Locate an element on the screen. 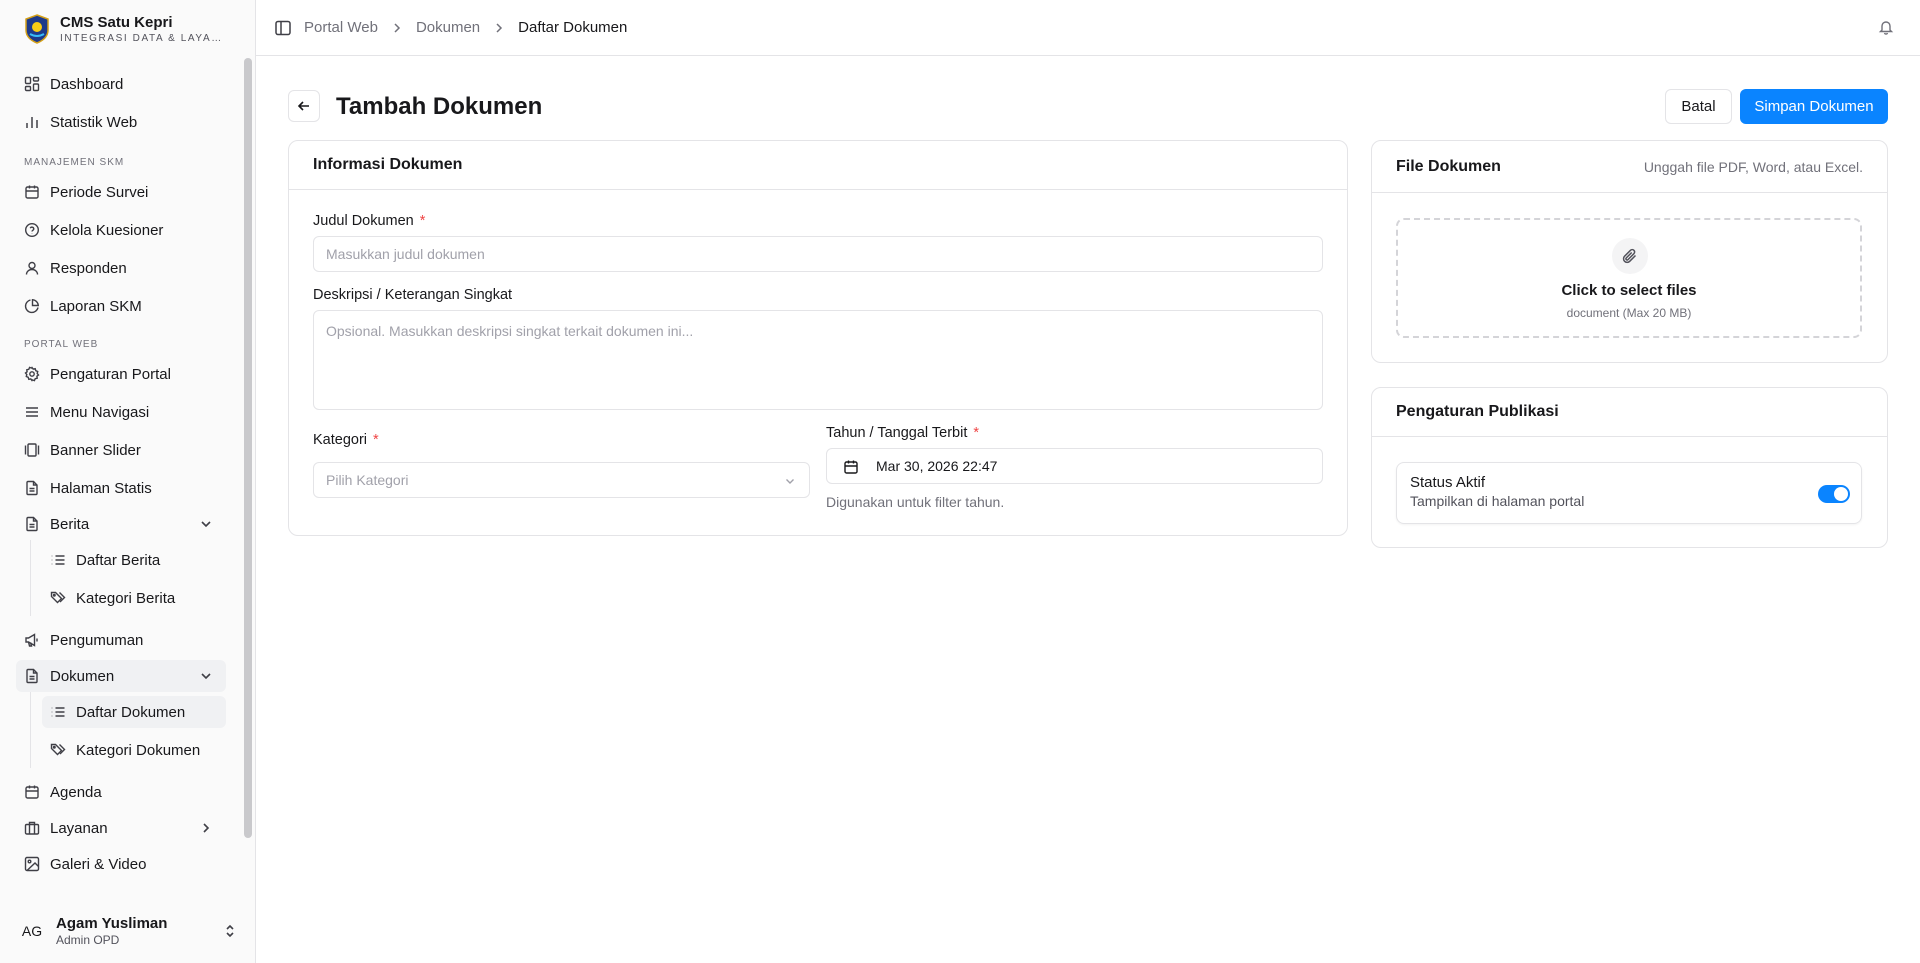 The width and height of the screenshot is (1920, 963). sidebar-scrollbar is located at coordinates (248, 448).